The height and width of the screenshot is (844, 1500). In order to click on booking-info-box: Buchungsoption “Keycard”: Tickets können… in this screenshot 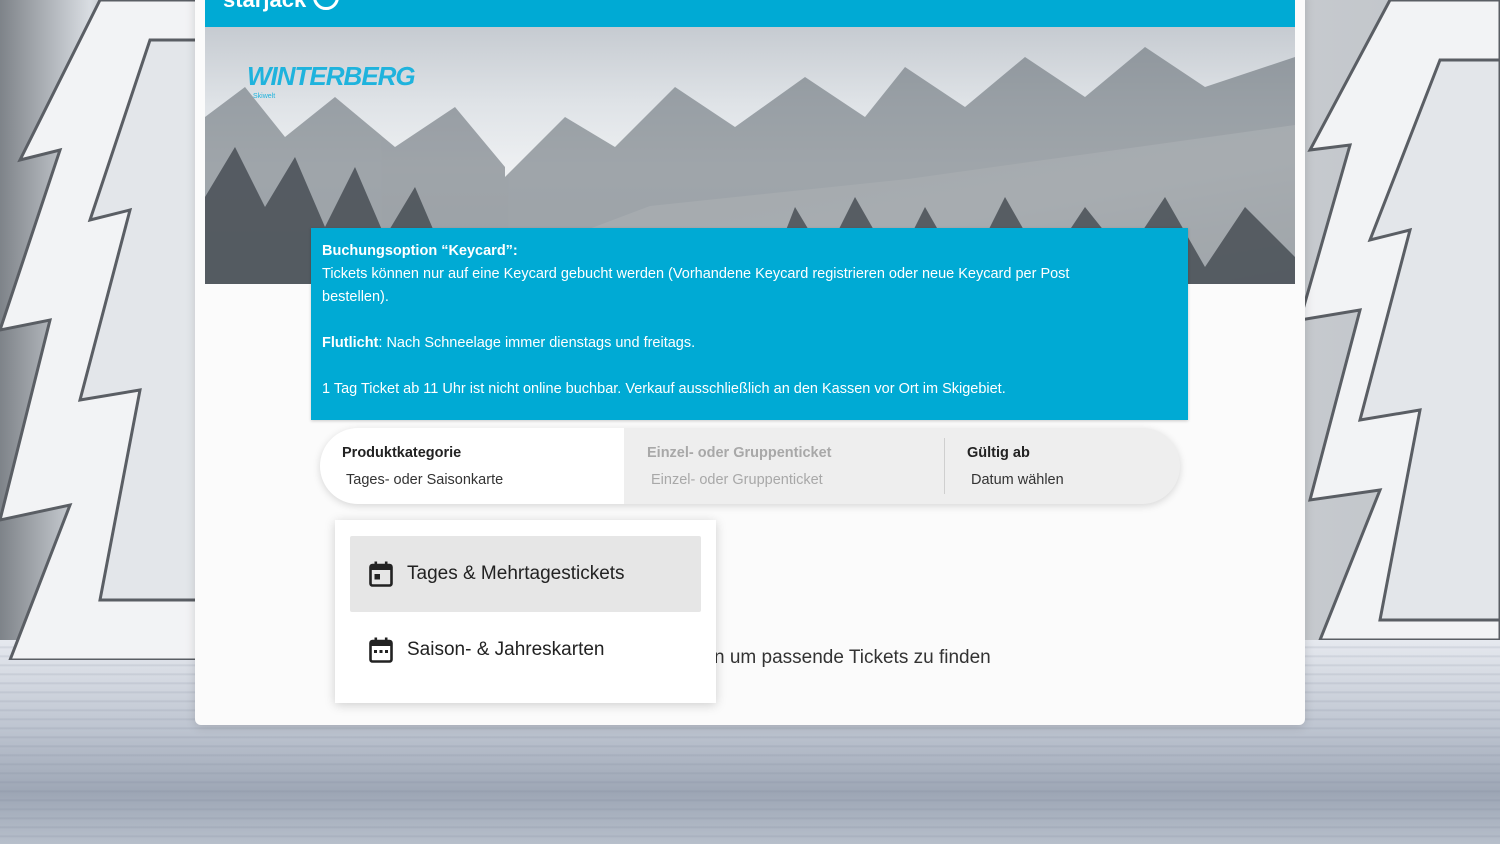, I will do `click(749, 324)`.